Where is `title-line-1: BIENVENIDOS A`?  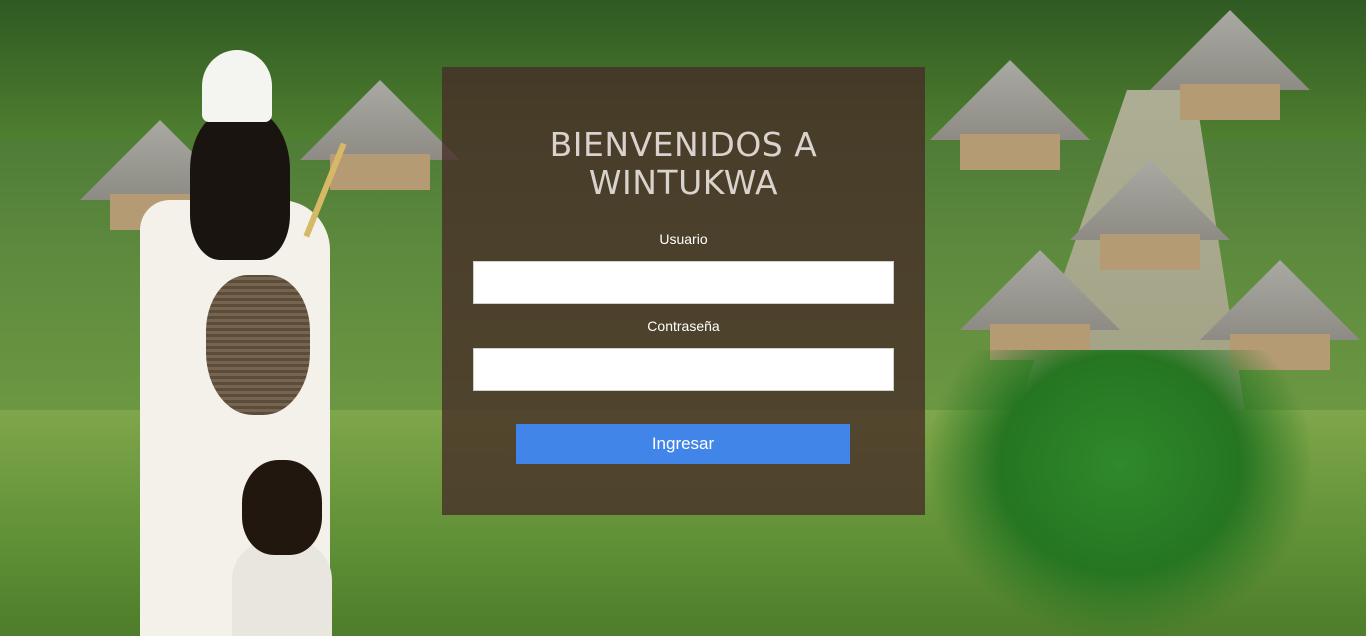
title-line-1: BIENVENIDOS A is located at coordinates (683, 144).